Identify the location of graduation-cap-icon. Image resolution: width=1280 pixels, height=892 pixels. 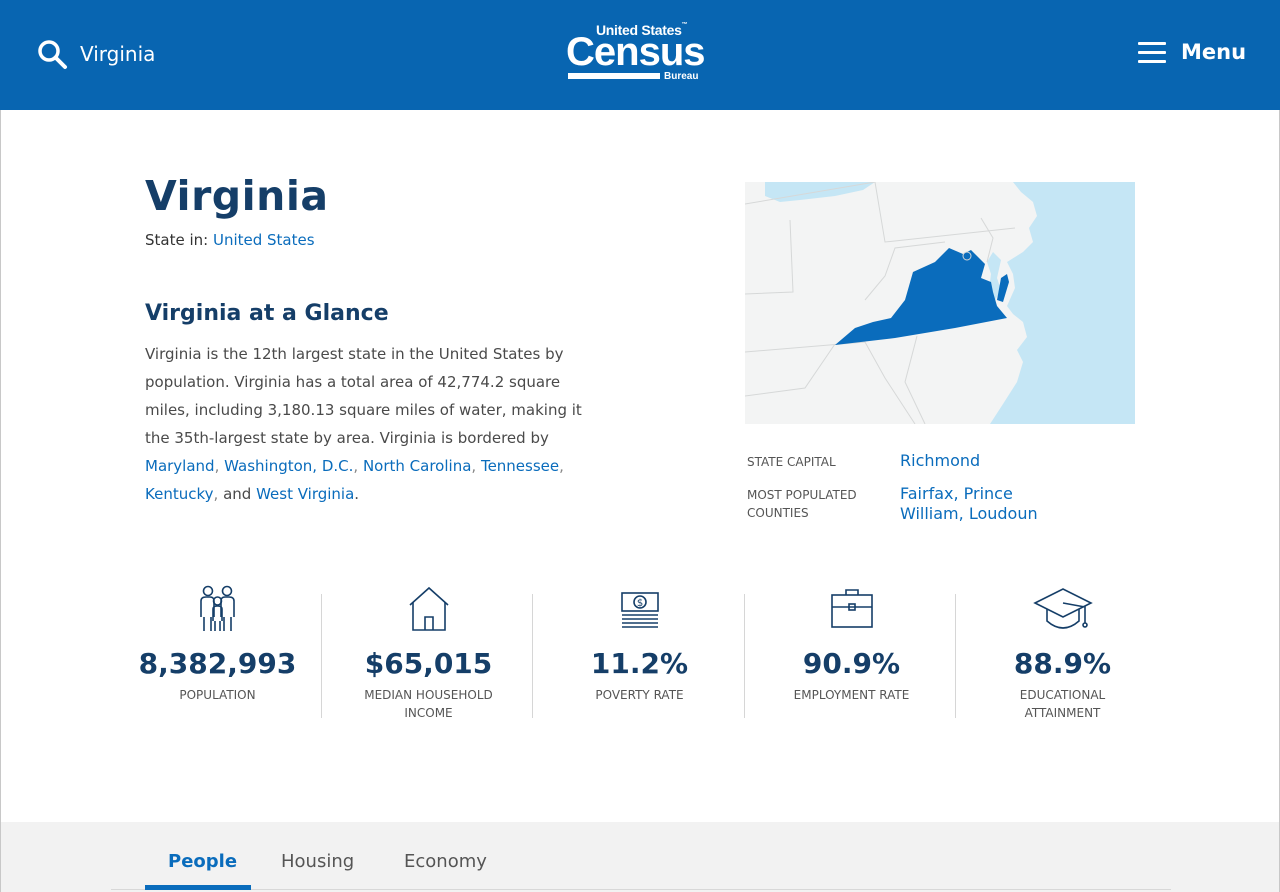
(1062, 608).